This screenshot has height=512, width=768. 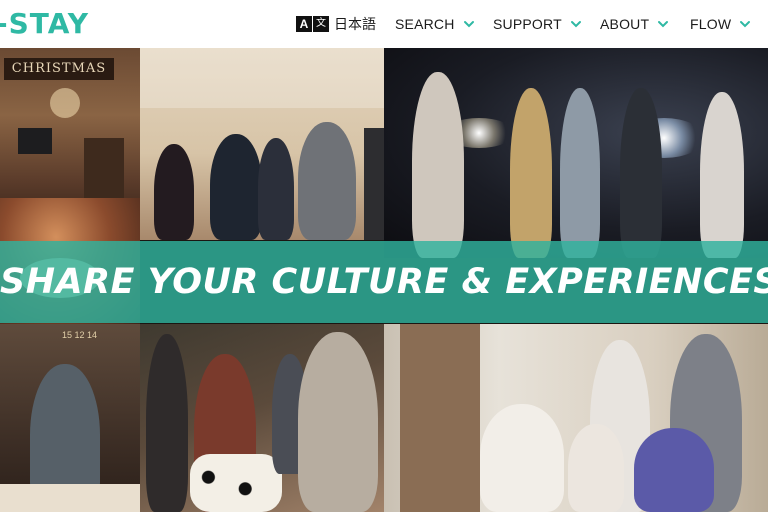 I want to click on nav-support-label: SUPPORT, so click(x=527, y=24).